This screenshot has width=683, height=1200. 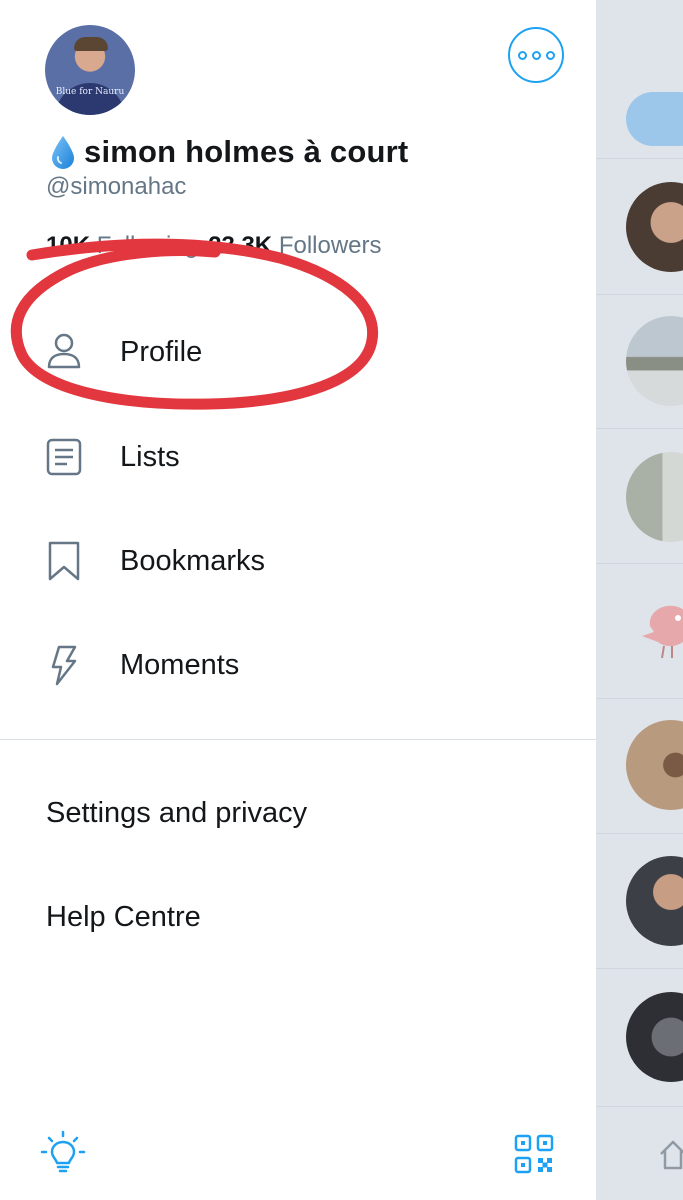 I want to click on menu-item-label: Profile, so click(x=161, y=351).